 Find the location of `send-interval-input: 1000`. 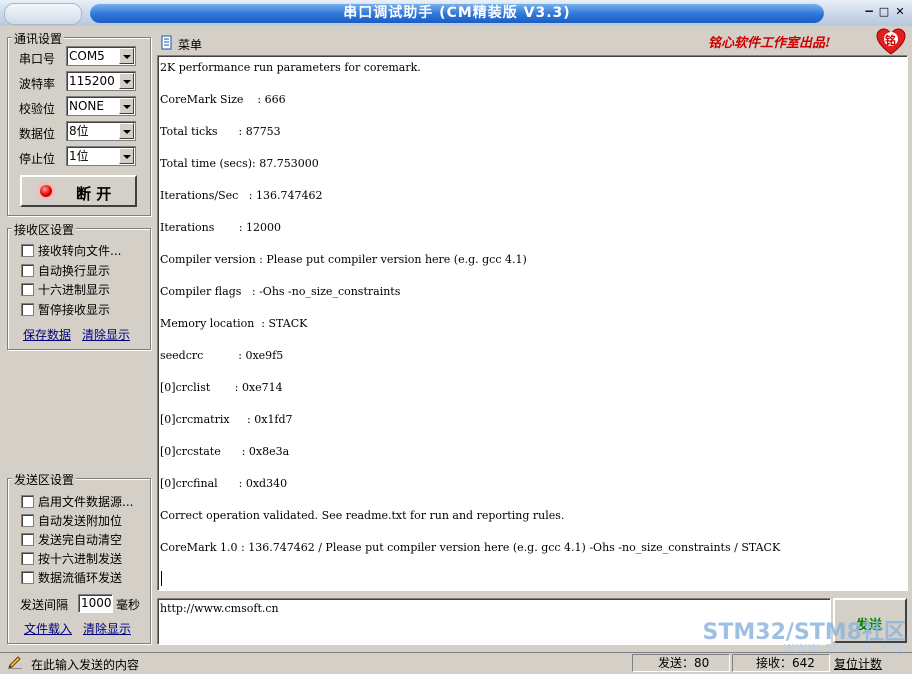

send-interval-input: 1000 is located at coordinates (95, 603).